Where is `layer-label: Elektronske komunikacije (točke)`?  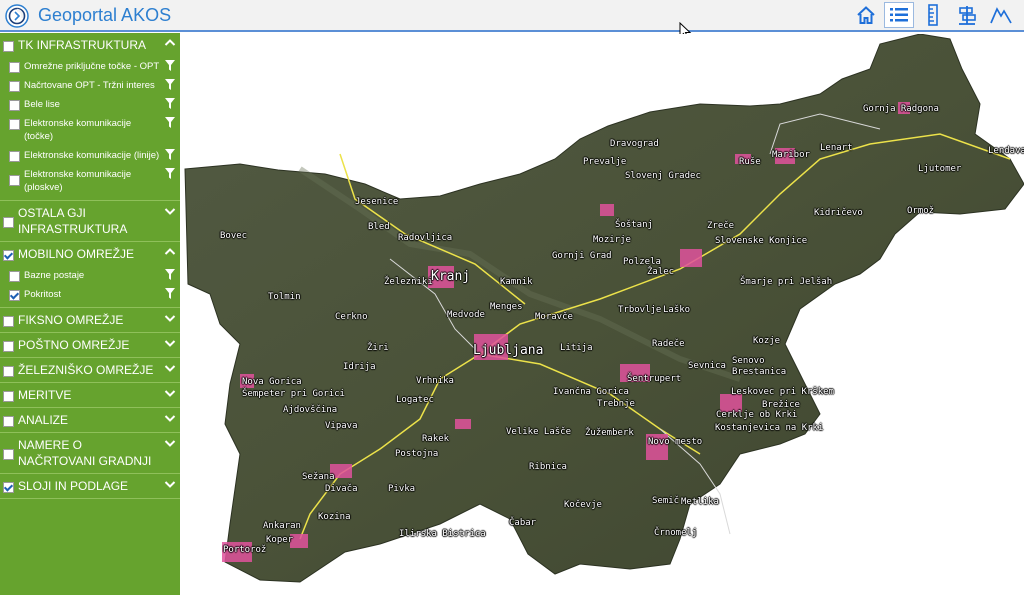 layer-label: Elektronske komunikacije (točke) is located at coordinates (91, 130).